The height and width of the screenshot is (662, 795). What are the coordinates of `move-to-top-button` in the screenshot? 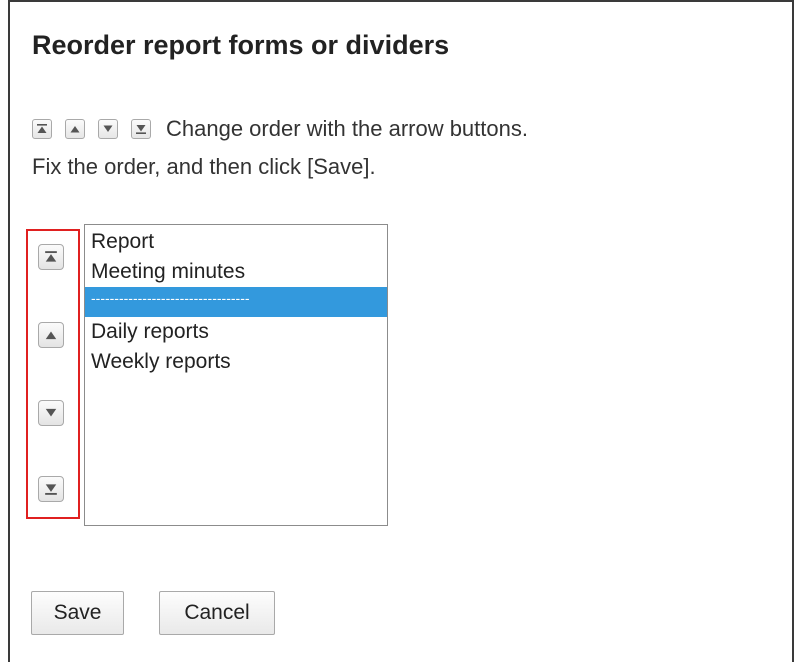 It's located at (51, 257).